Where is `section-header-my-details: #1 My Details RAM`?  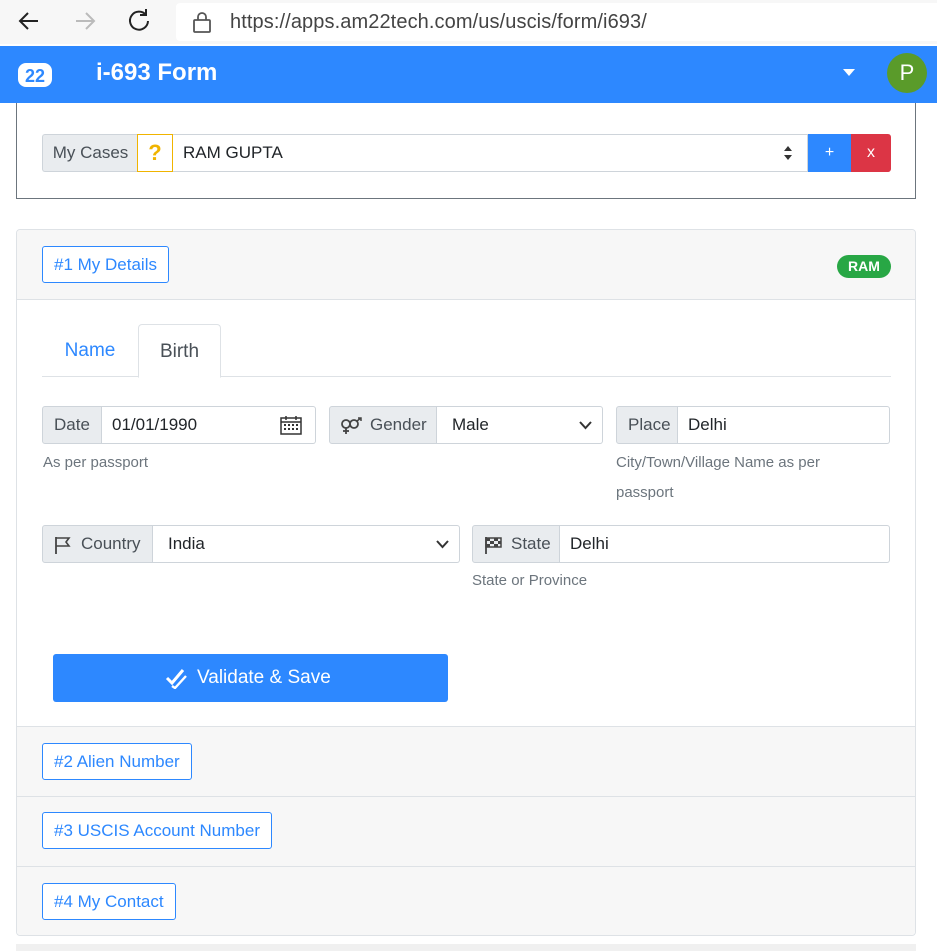 section-header-my-details: #1 My Details RAM is located at coordinates (466, 265).